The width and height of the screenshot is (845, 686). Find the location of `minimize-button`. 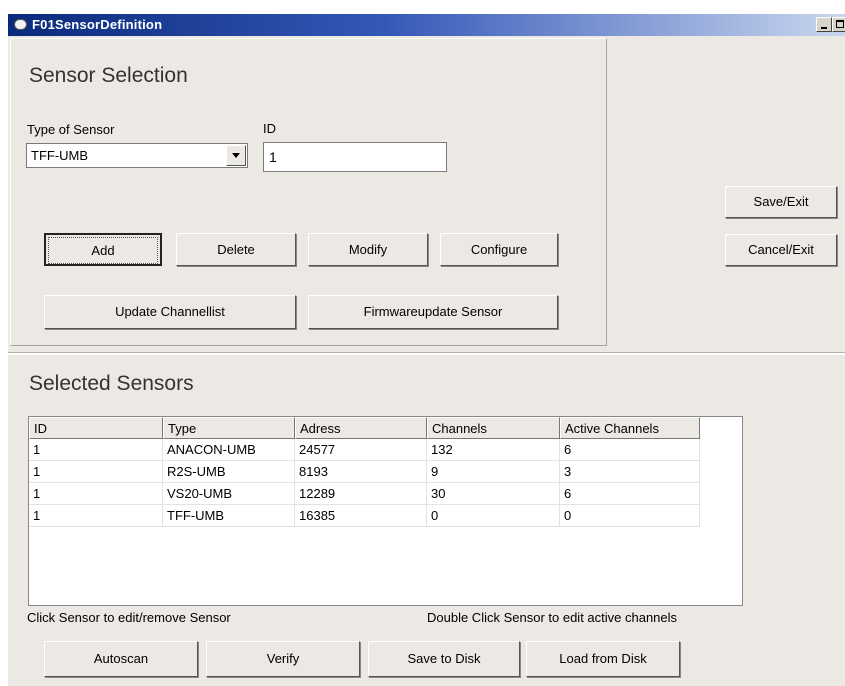

minimize-button is located at coordinates (824, 24).